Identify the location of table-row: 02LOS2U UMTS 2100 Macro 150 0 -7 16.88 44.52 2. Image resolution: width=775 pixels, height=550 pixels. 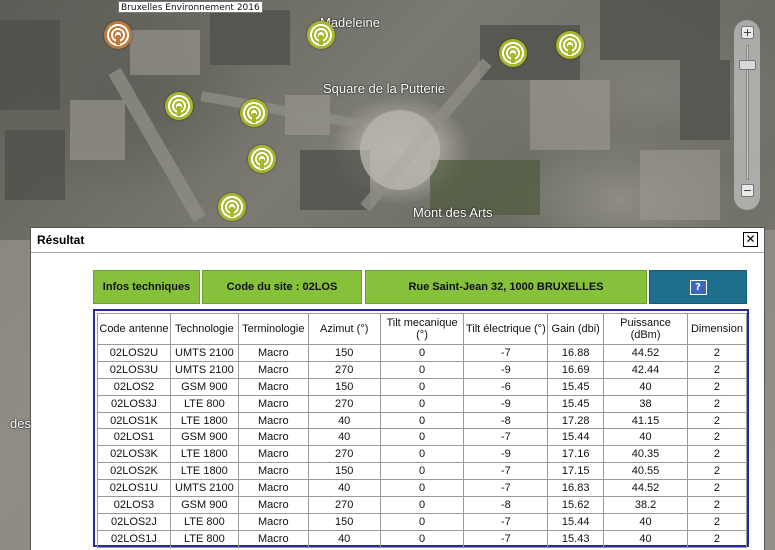
(422, 353).